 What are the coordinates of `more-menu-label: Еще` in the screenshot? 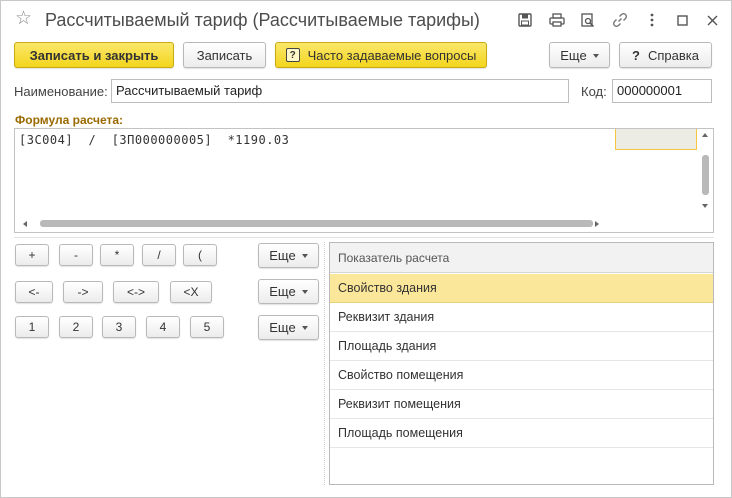 It's located at (573, 55).